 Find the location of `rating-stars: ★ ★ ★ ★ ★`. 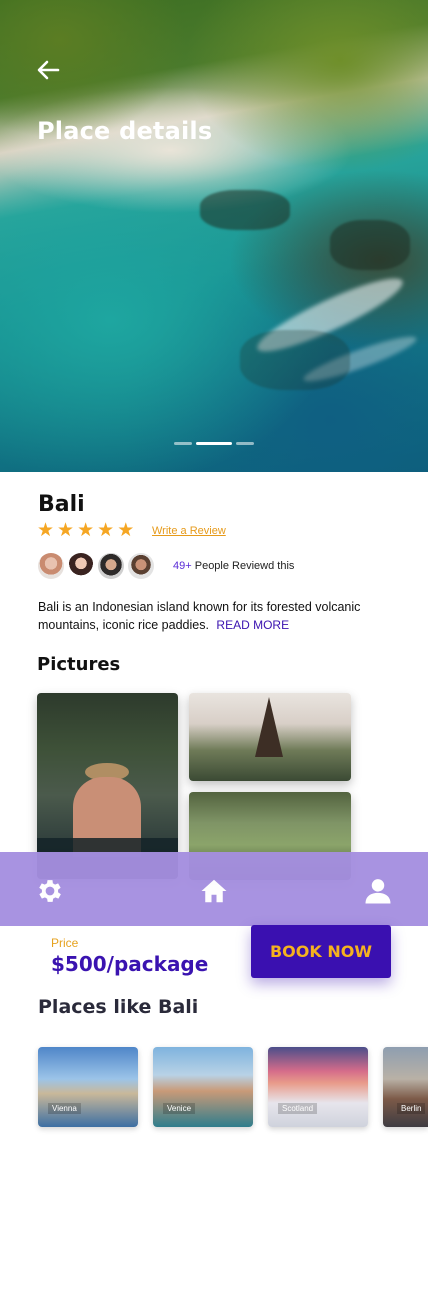

rating-stars: ★ ★ ★ ★ ★ is located at coordinates (85, 531).